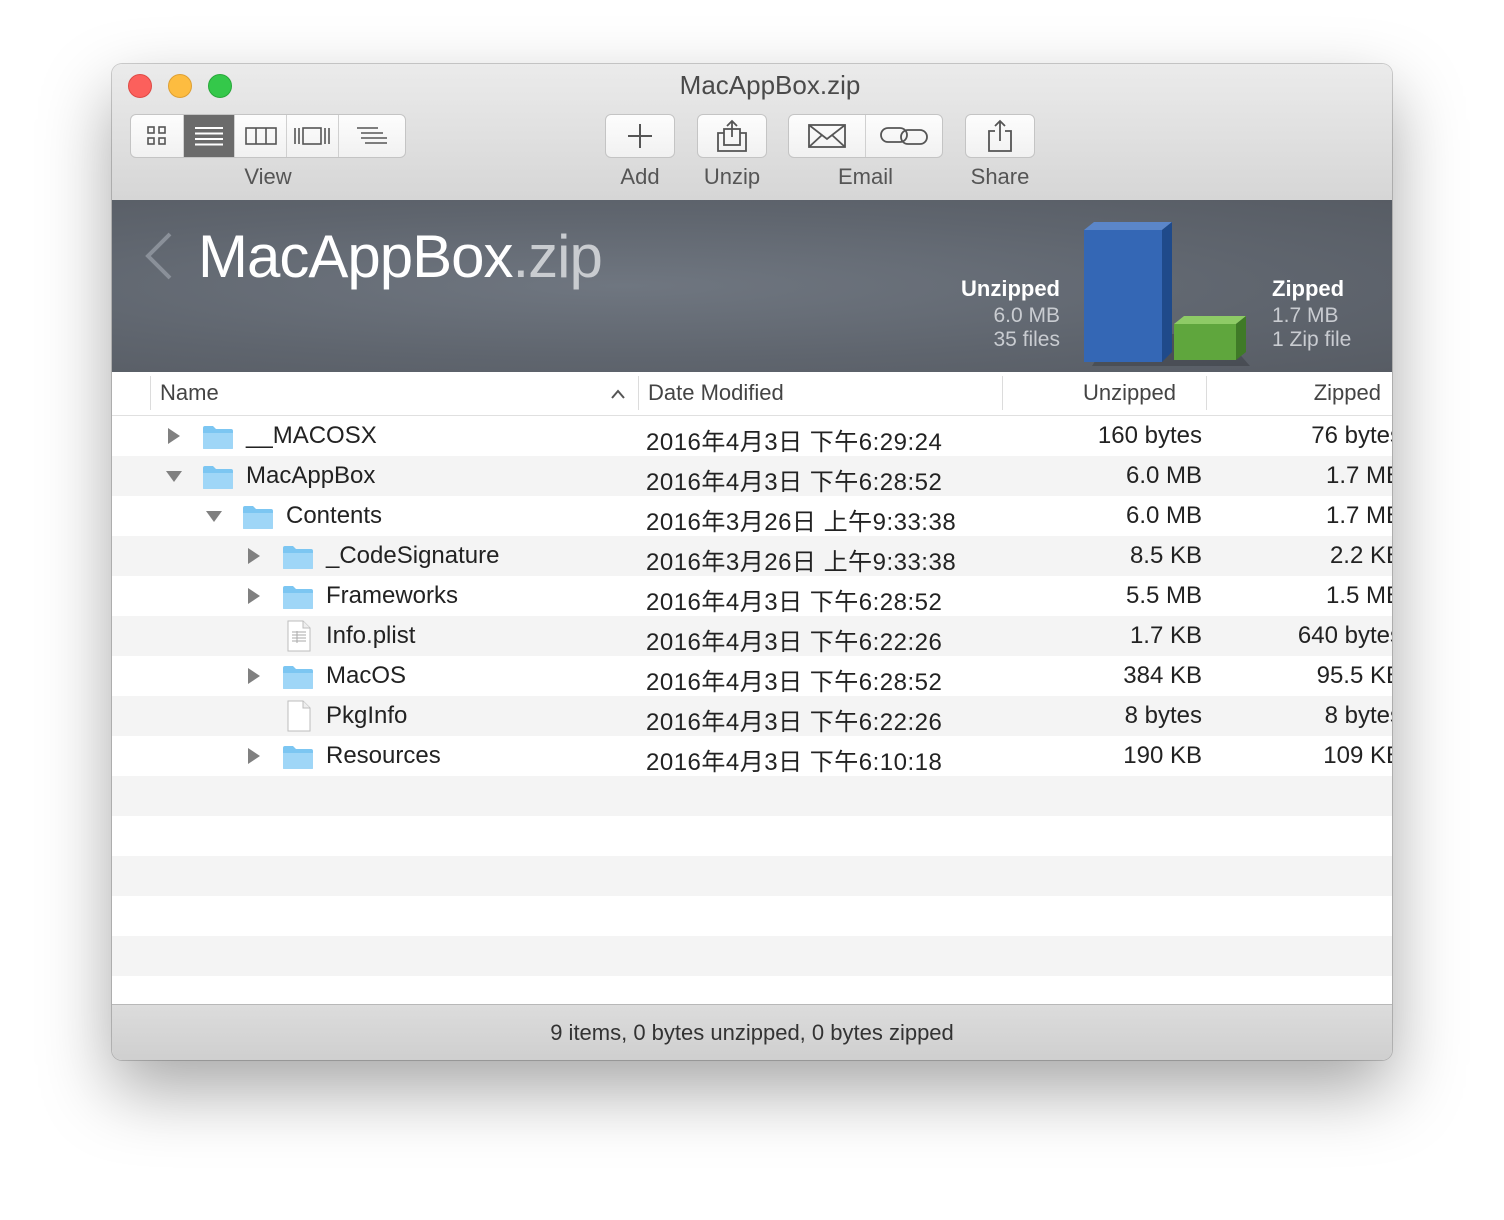 This screenshot has width=1504, height=1220. What do you see at coordinates (1293, 393) in the screenshot?
I see `column-header-zipped: Zipped` at bounding box center [1293, 393].